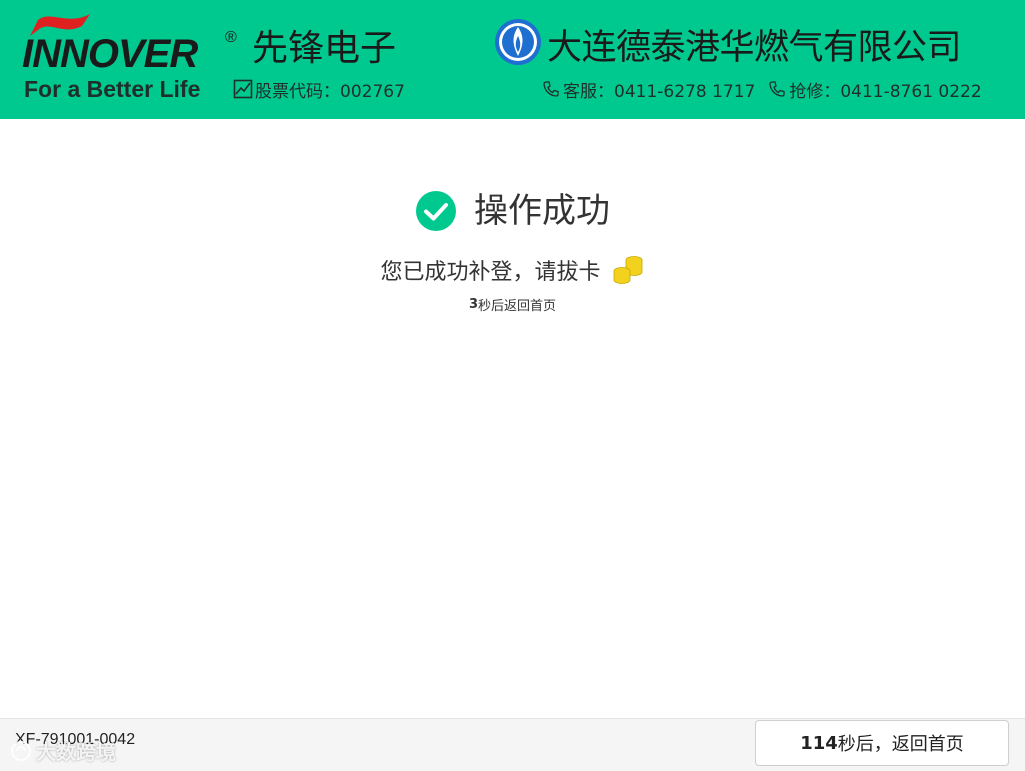 This screenshot has width=1025, height=771. Describe the element at coordinates (490, 272) in the screenshot. I see `success-message: 您已成功补登，请拔卡` at that location.